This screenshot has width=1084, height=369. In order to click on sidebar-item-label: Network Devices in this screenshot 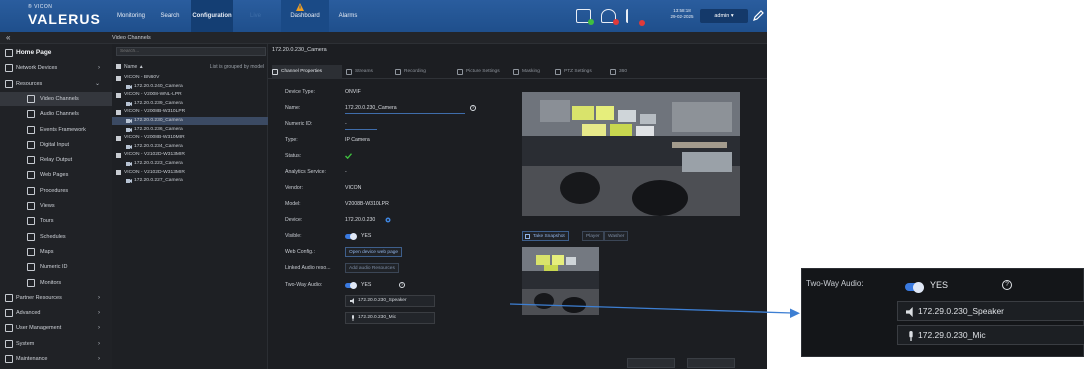, I will do `click(37, 68)`.